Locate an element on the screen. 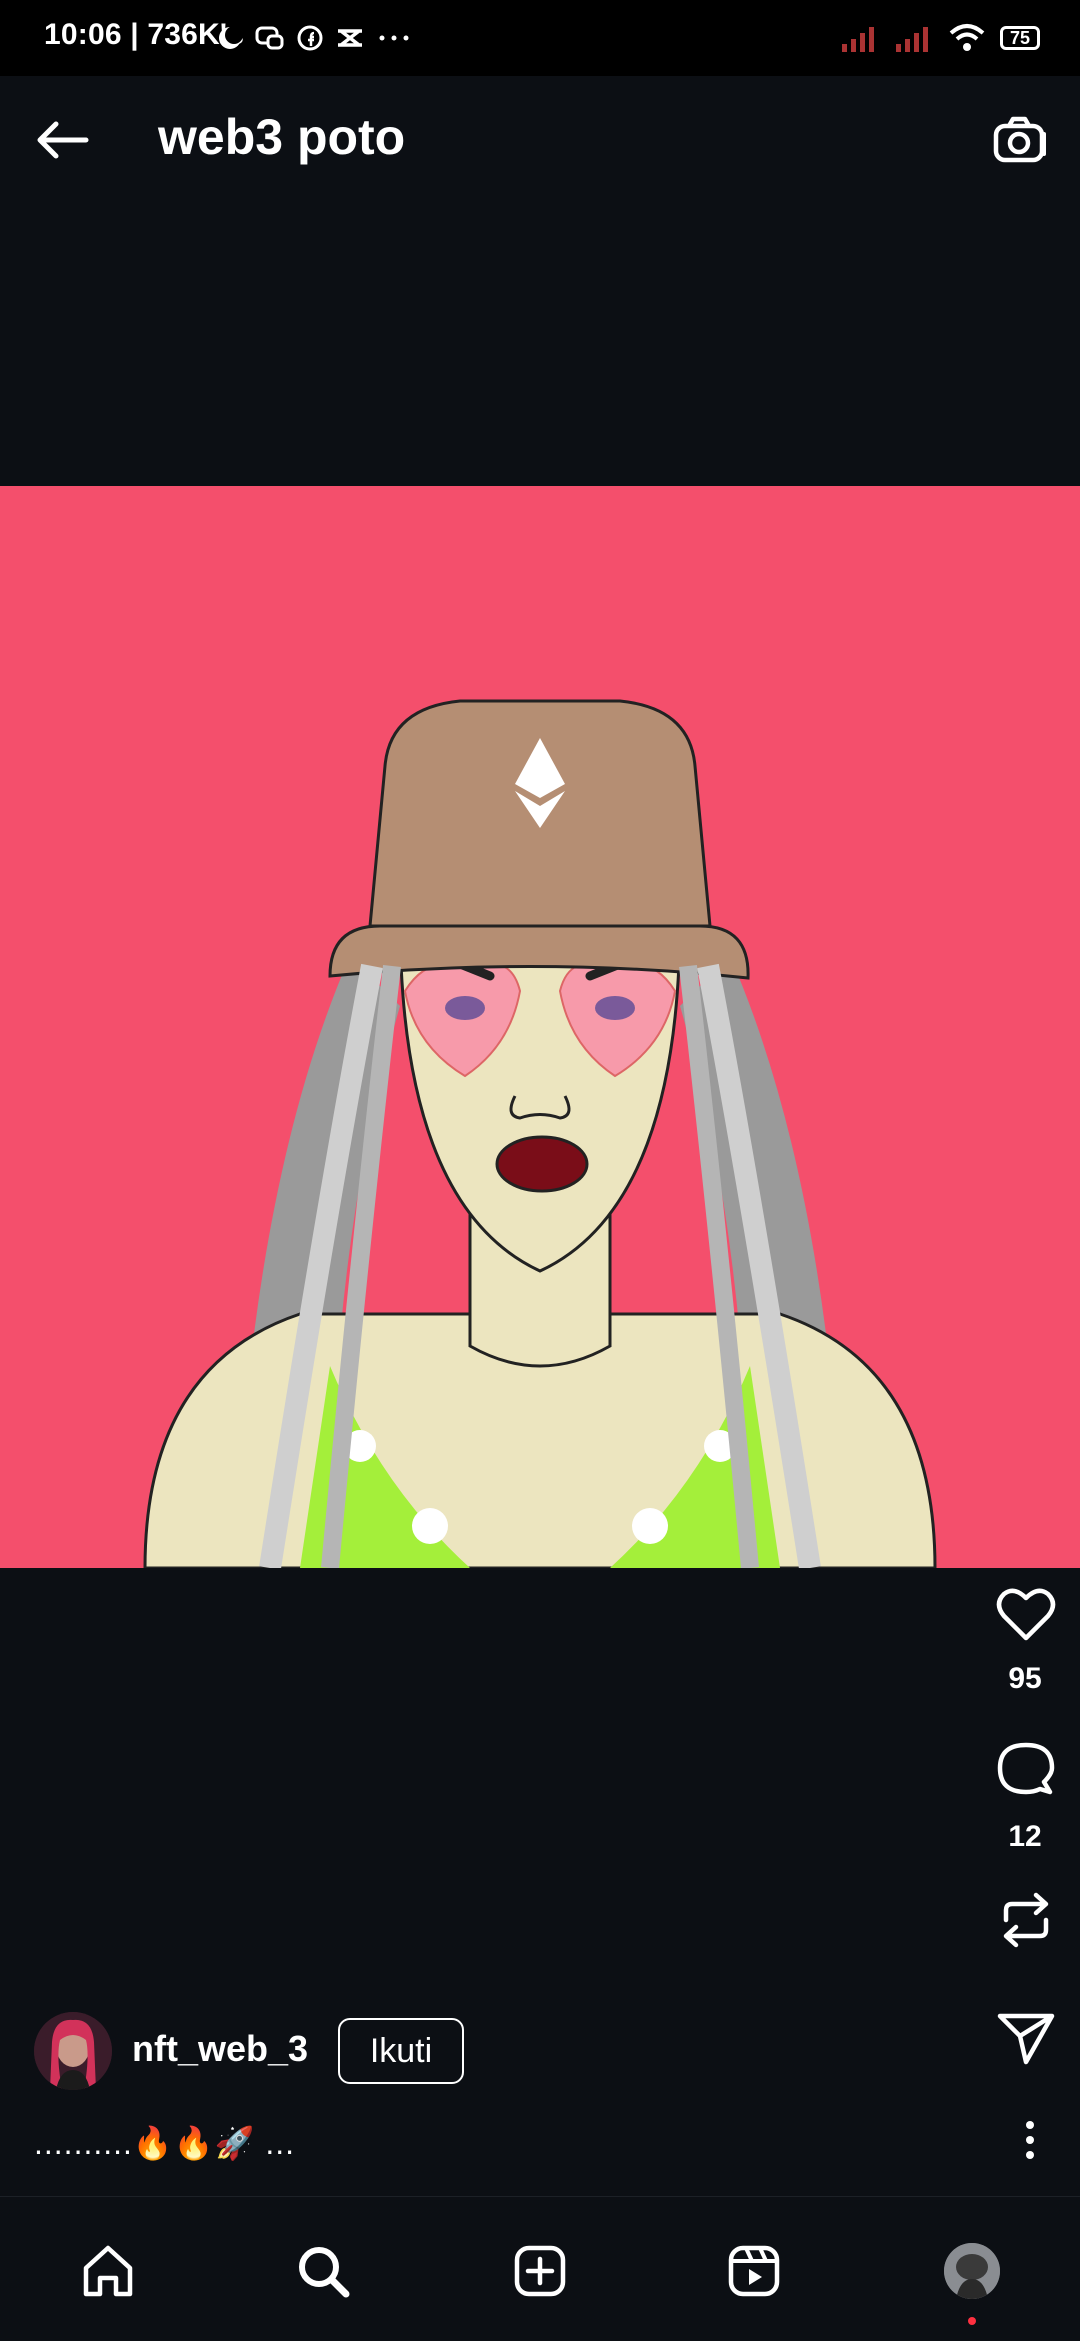  reels-icon is located at coordinates (754, 2271).